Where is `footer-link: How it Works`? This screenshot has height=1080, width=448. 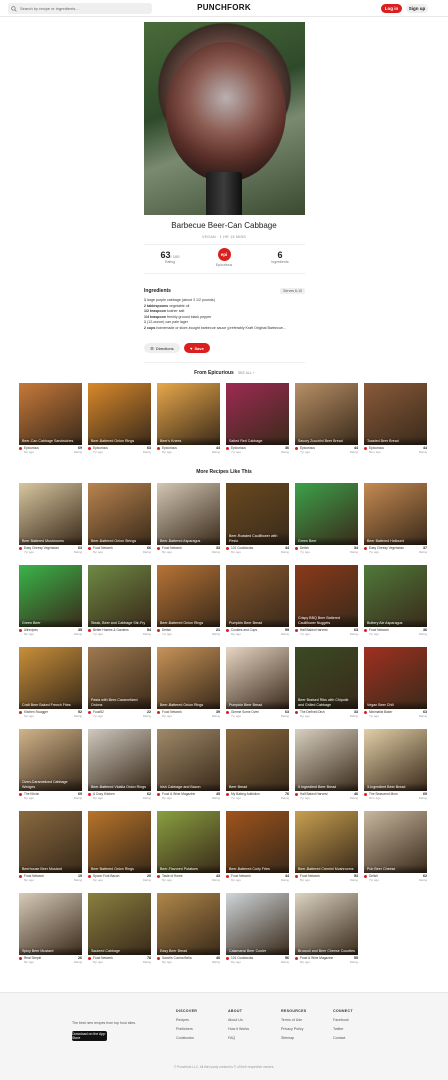 footer-link: How it Works is located at coordinates (238, 1029).